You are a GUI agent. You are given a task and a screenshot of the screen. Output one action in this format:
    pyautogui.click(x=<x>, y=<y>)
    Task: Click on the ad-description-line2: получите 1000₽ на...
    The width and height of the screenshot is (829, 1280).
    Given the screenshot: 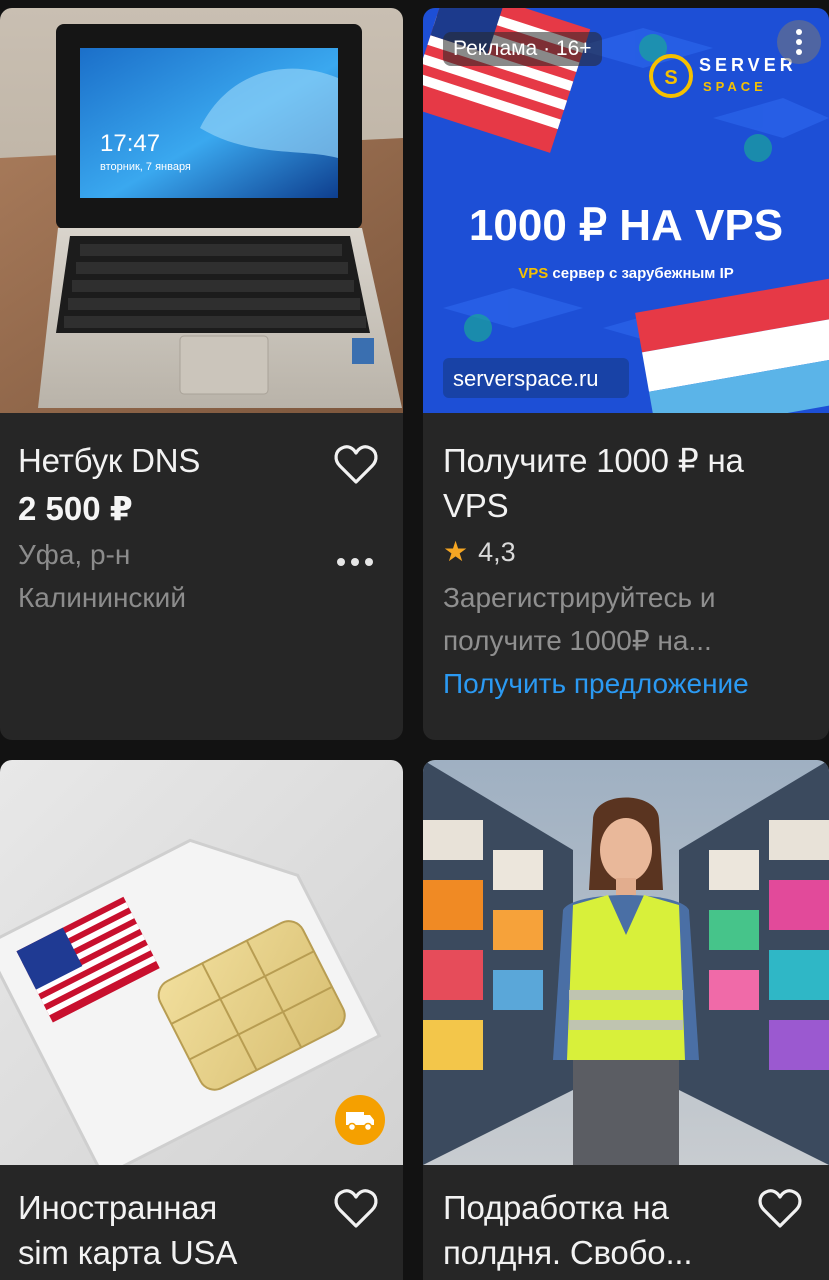 What is the action you would take?
    pyautogui.click(x=577, y=640)
    